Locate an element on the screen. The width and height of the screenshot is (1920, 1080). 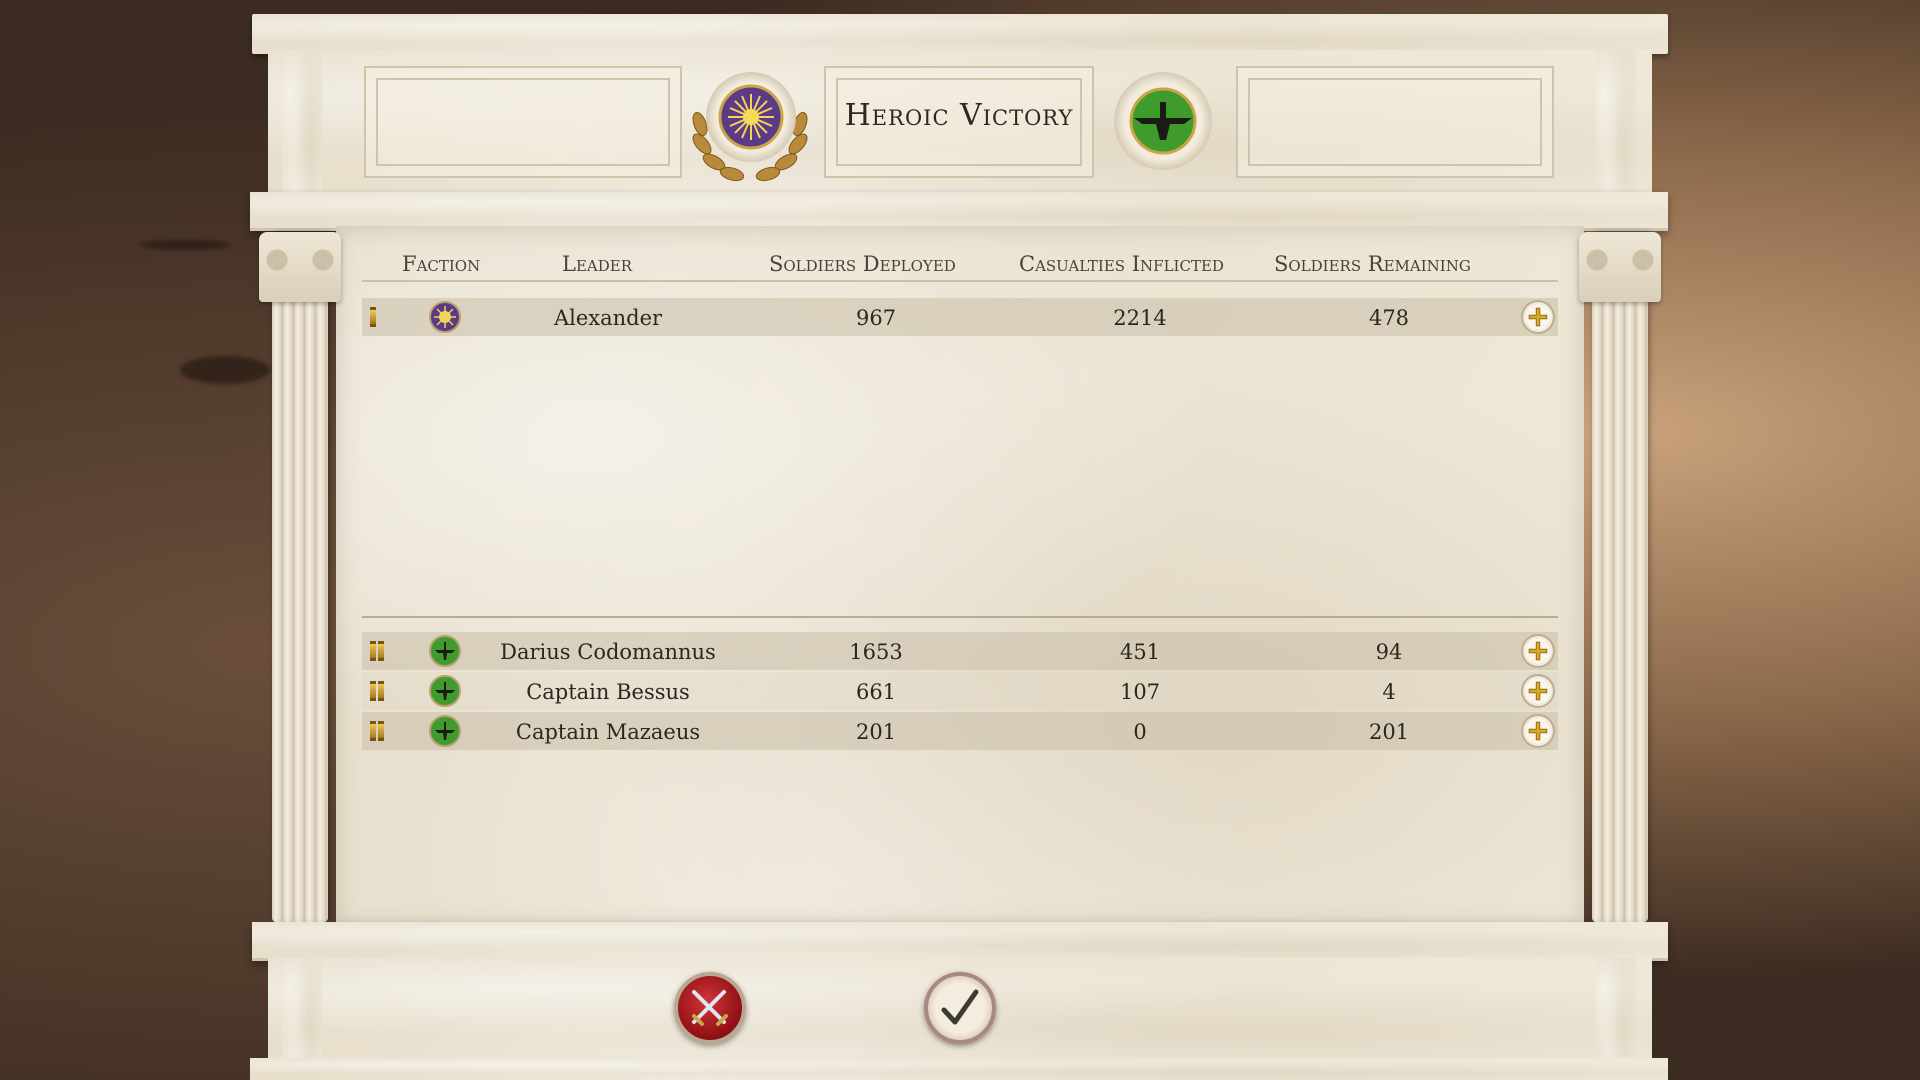
victor-faction-emblem is located at coordinates (751, 117).